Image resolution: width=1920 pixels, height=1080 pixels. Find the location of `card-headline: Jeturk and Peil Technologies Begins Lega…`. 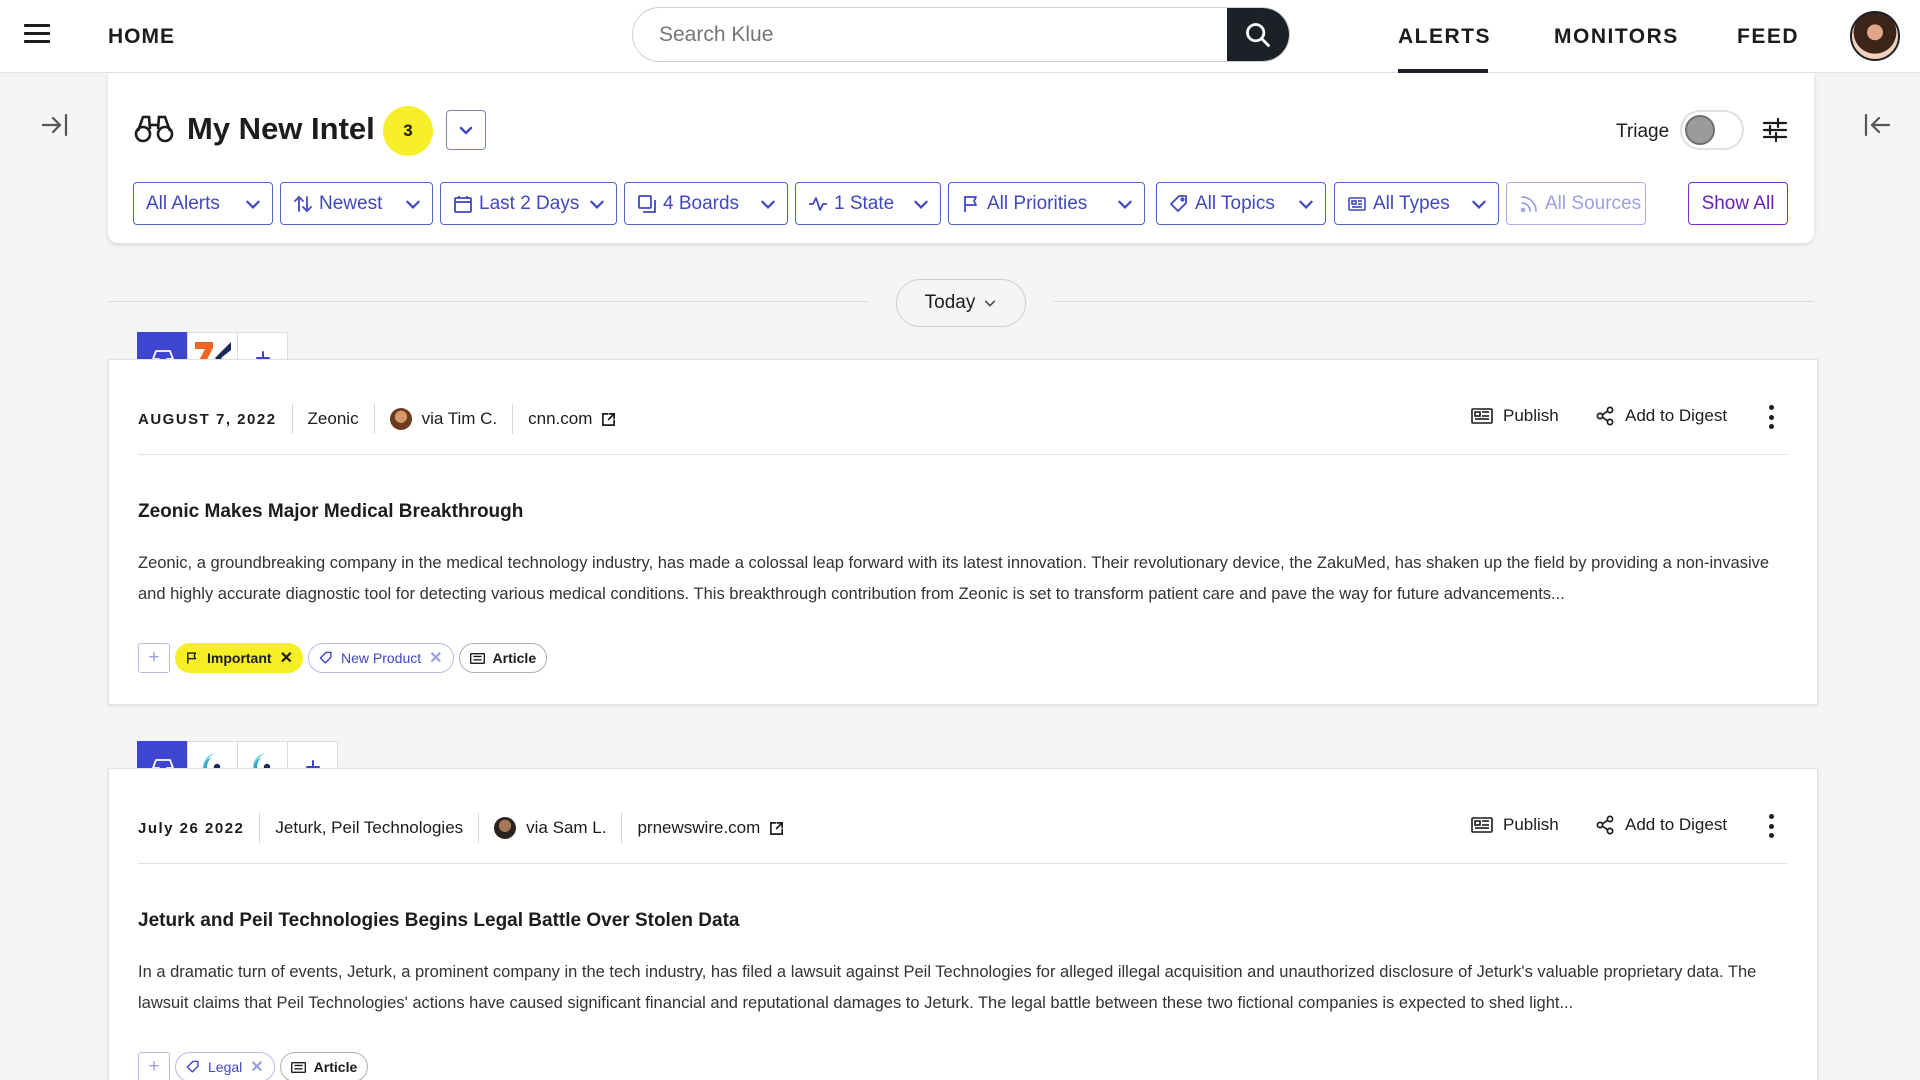

card-headline: Jeturk and Peil Technologies Begins Lega… is located at coordinates (438, 921).